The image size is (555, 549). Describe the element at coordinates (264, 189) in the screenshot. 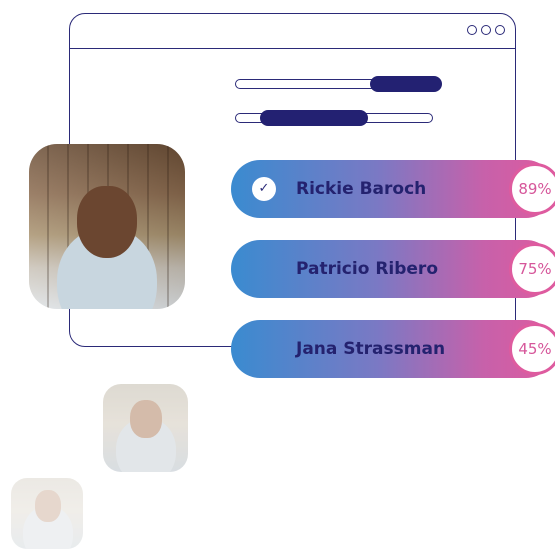

I see `check-icon: ✓` at that location.